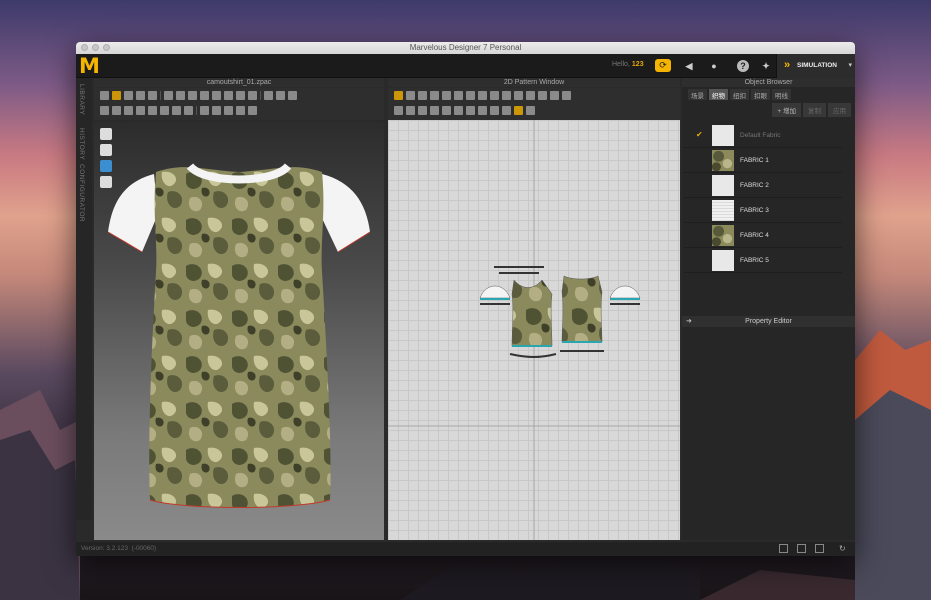 This screenshot has width=931, height=600. Describe the element at coordinates (106, 166) in the screenshot. I see `texture-display-icon` at that location.